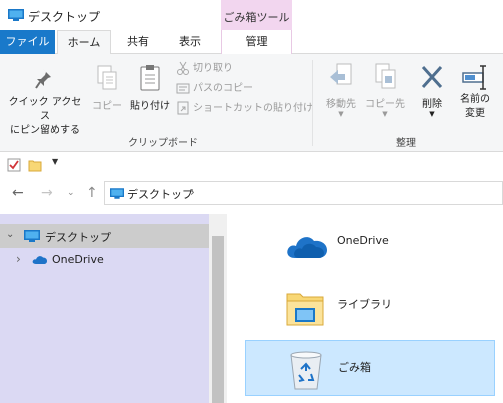 Image resolution: width=503 pixels, height=403 pixels. What do you see at coordinates (406, 143) in the screenshot?
I see `organize-group-label: 整理` at bounding box center [406, 143].